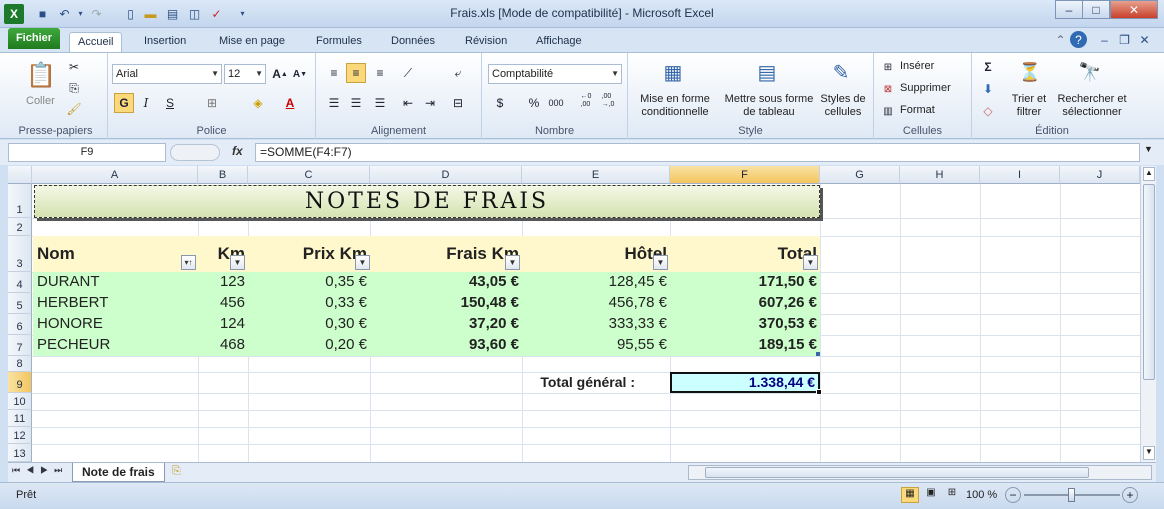  Describe the element at coordinates (20, 401) in the screenshot. I see `row-header-10: 10` at that location.